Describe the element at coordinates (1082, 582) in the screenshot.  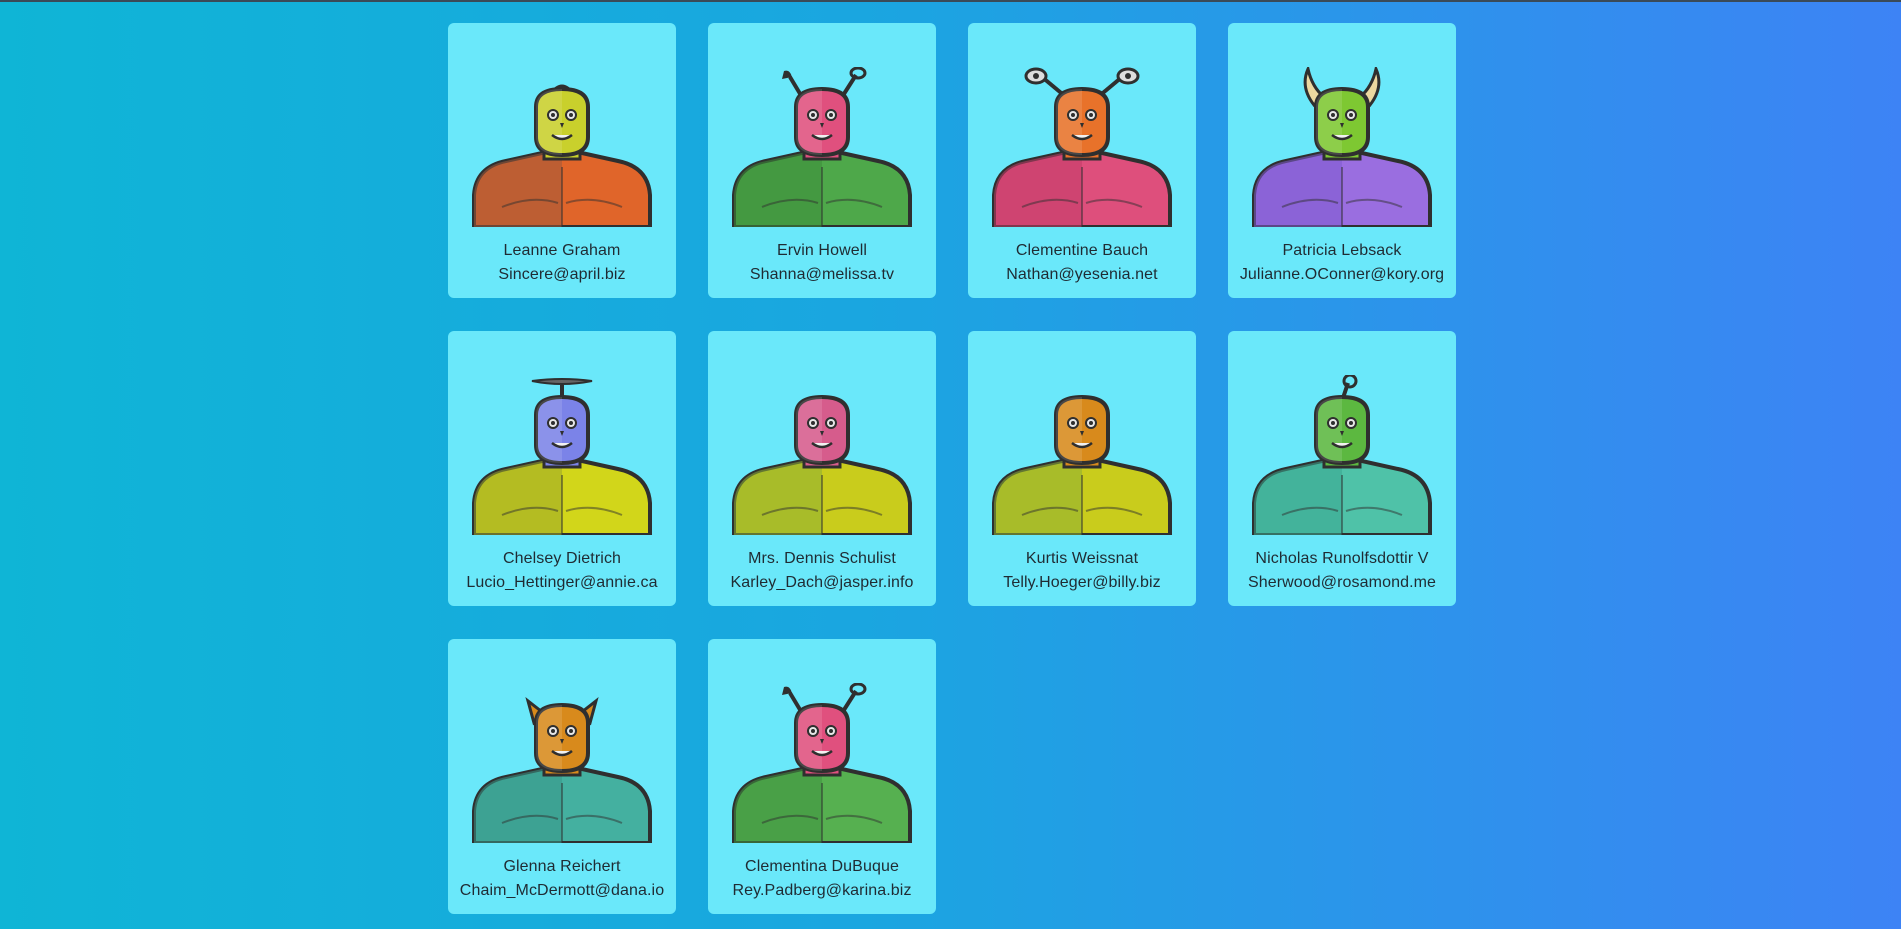
I see `robot-email: Telly.Hoeger@billy.biz` at that location.